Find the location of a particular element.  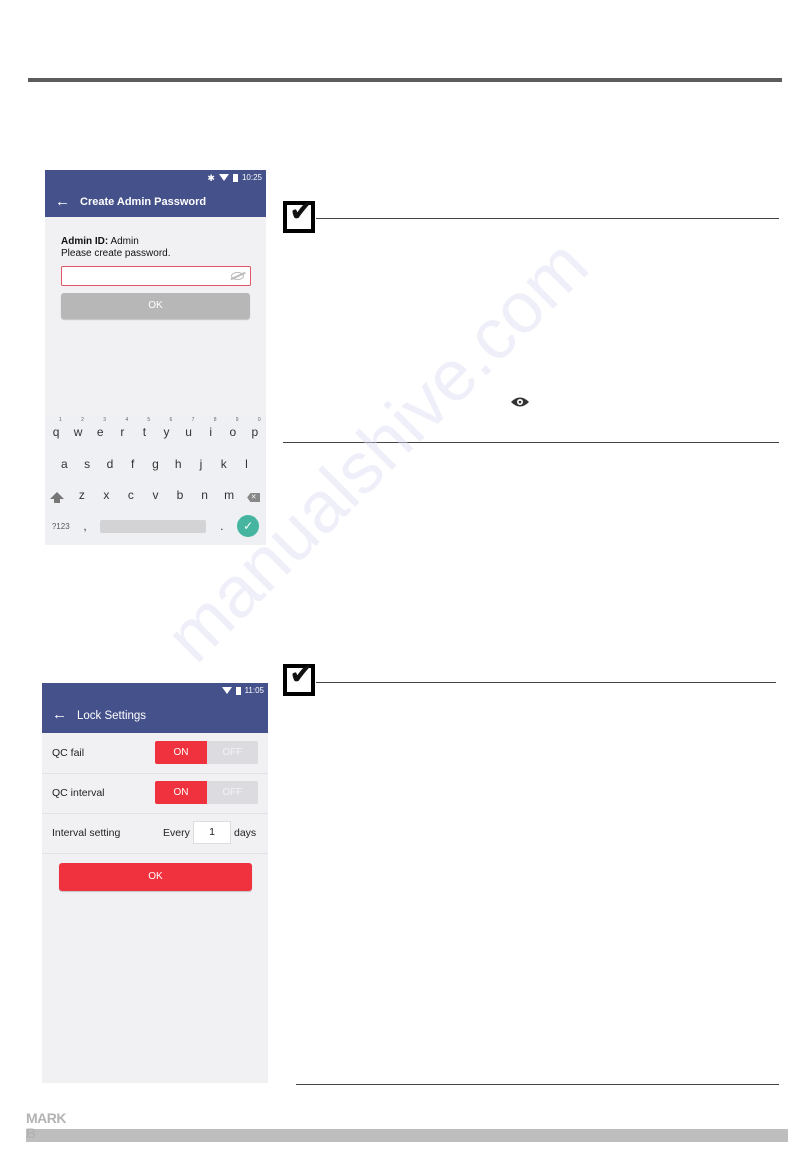

keyboard-row-2: asdfghjkl is located at coordinates (155, 464).